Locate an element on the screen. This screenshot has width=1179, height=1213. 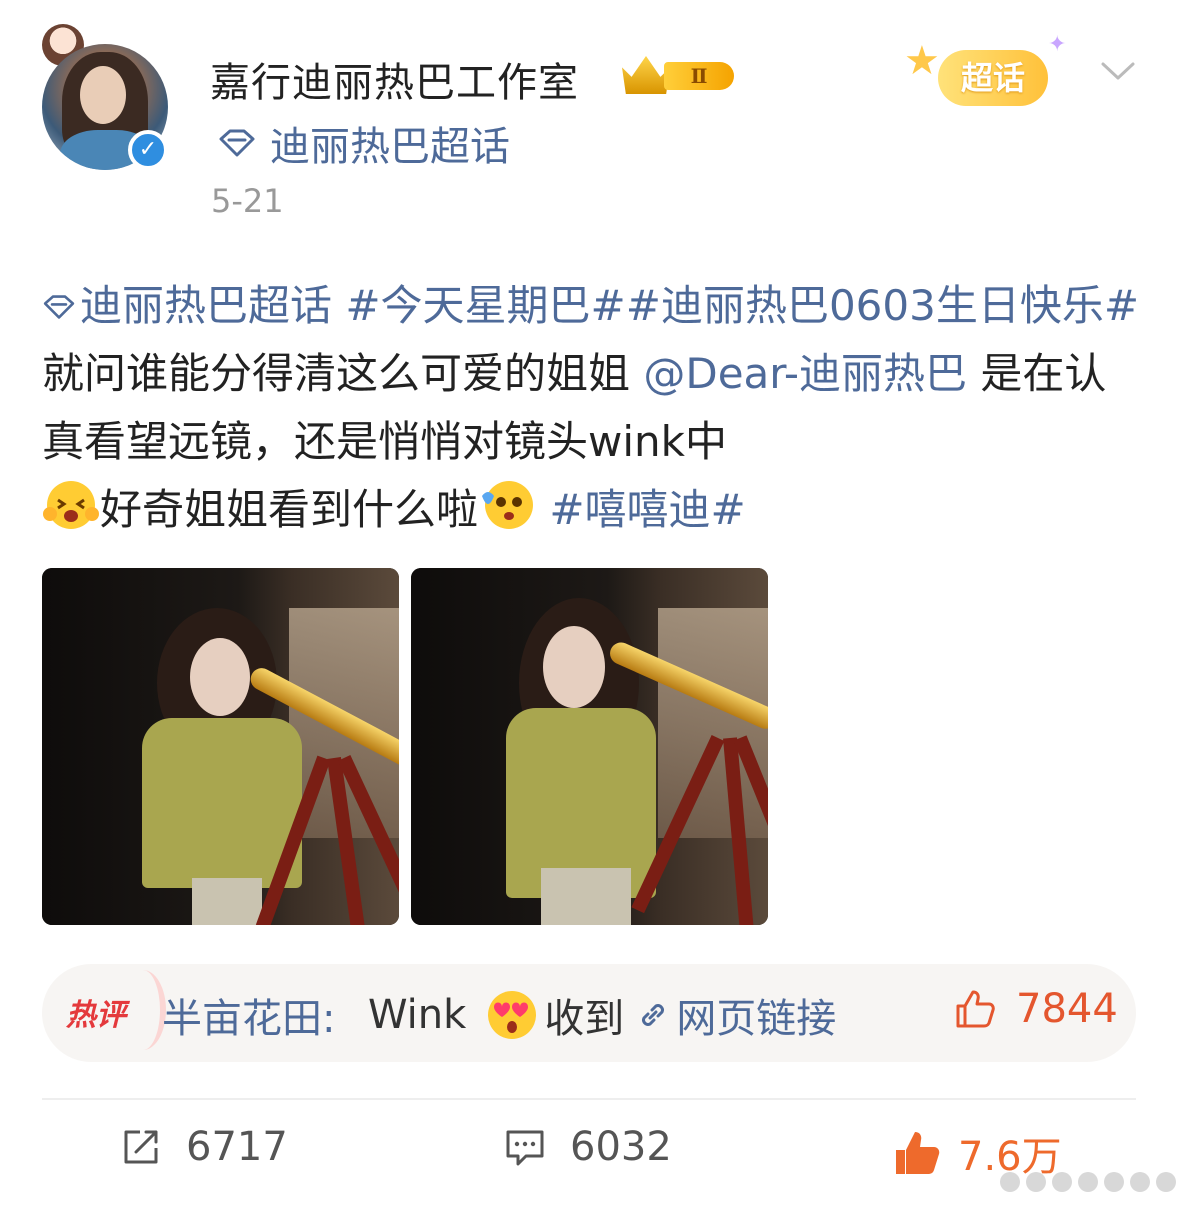
comment-like-button: 7844 is located at coordinates (1036, 1009).